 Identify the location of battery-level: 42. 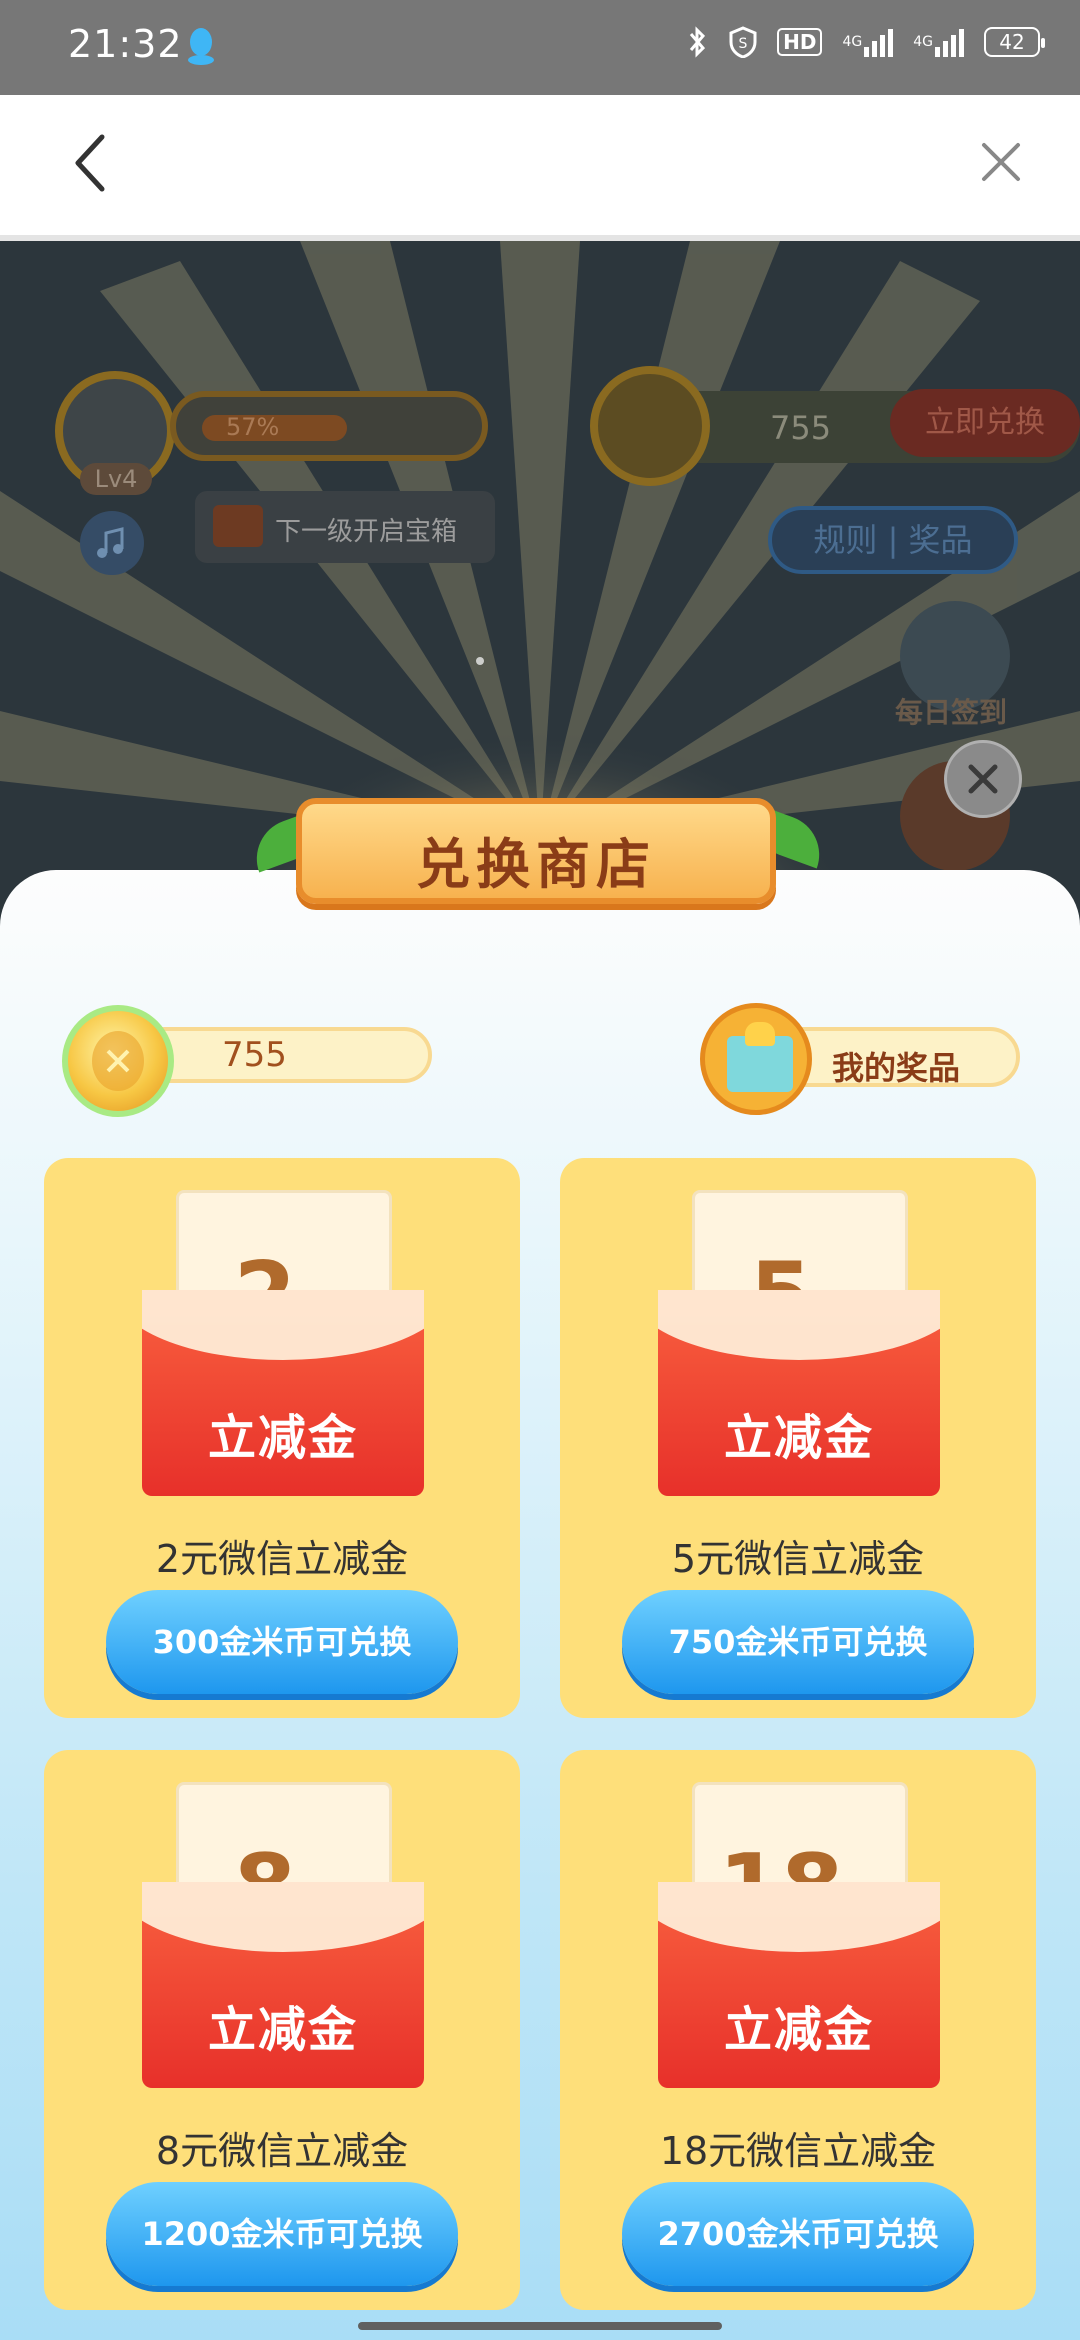
(1012, 42).